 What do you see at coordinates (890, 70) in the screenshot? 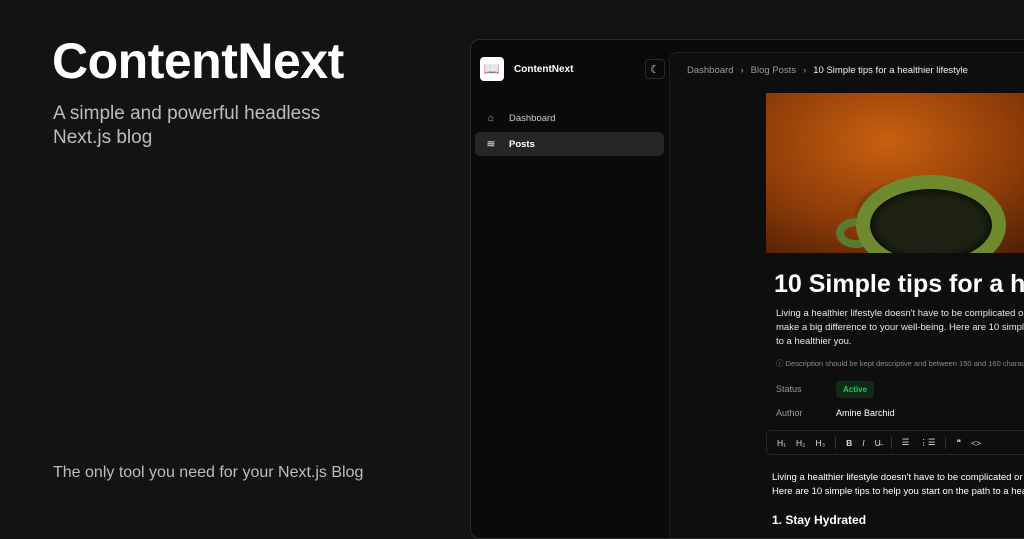
I see `breadcrumb-current: 10 Simple tips for a healthier lifestyle` at bounding box center [890, 70].